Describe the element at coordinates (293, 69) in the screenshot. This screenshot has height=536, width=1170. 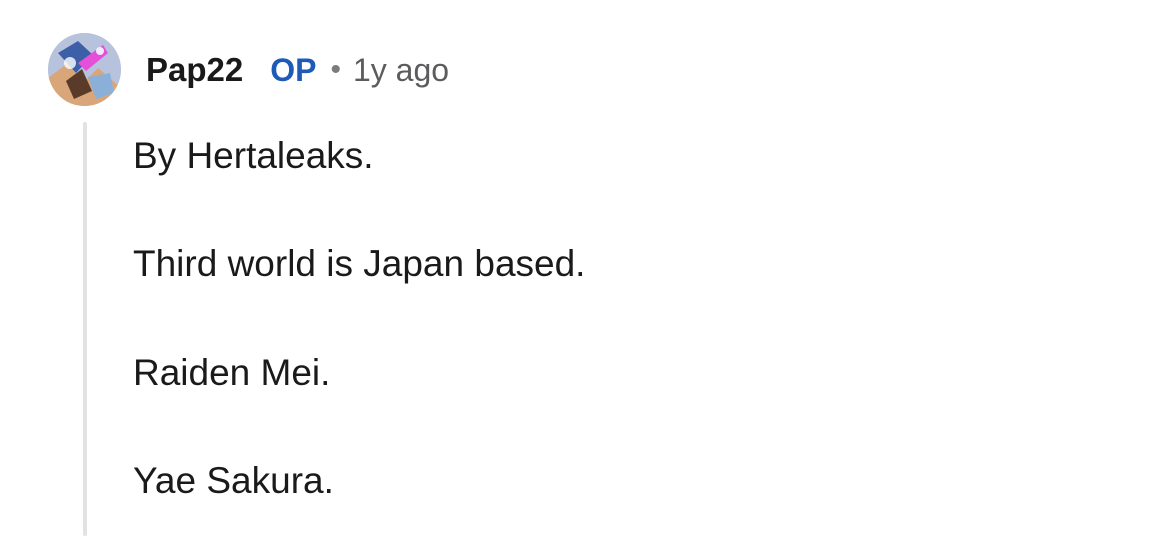
I see `op-badge: OP` at that location.